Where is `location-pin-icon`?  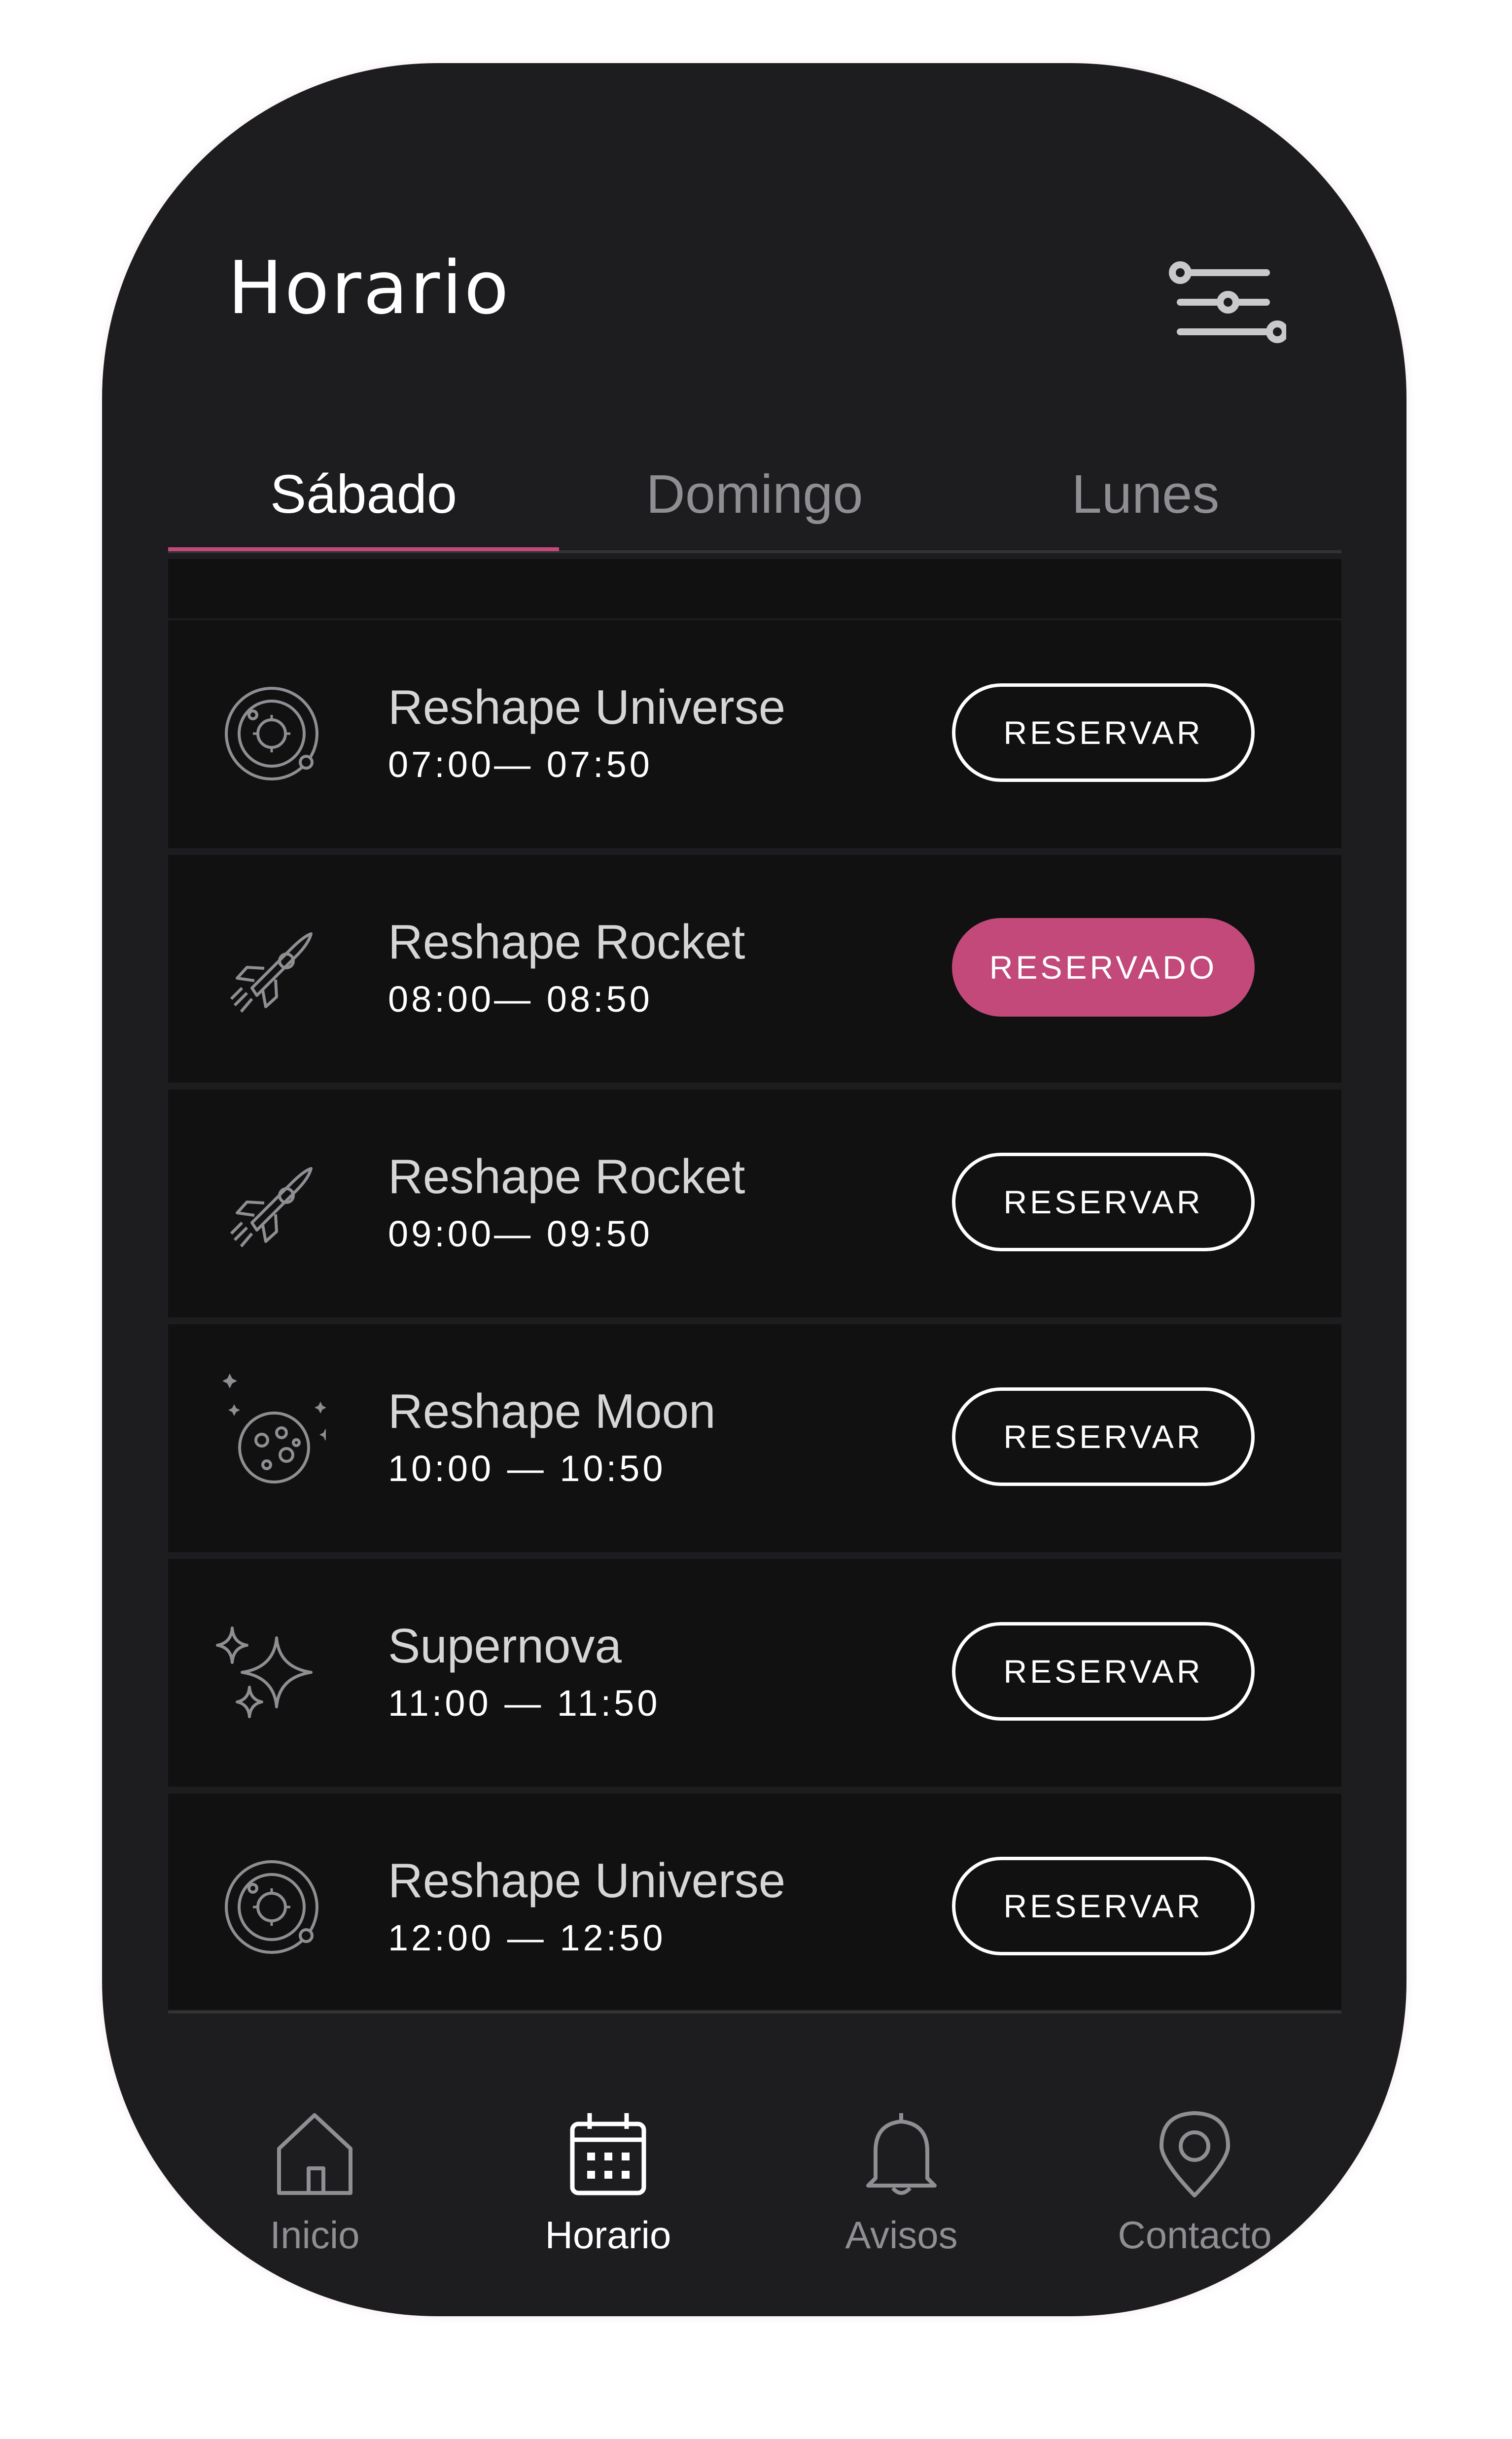 location-pin-icon is located at coordinates (1195, 2154).